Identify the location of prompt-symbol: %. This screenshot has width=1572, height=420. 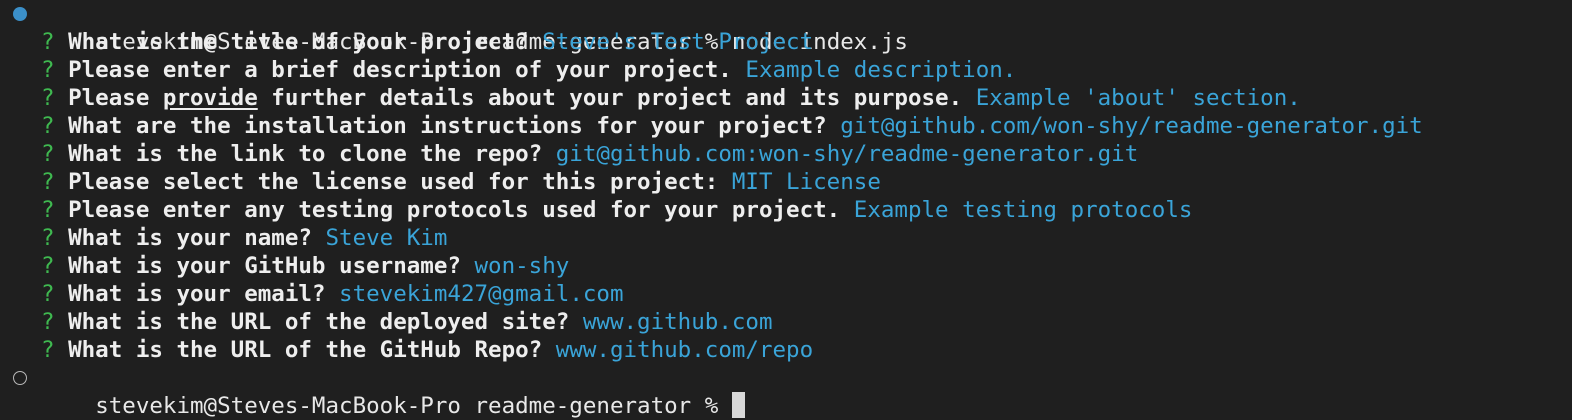
(711, 406).